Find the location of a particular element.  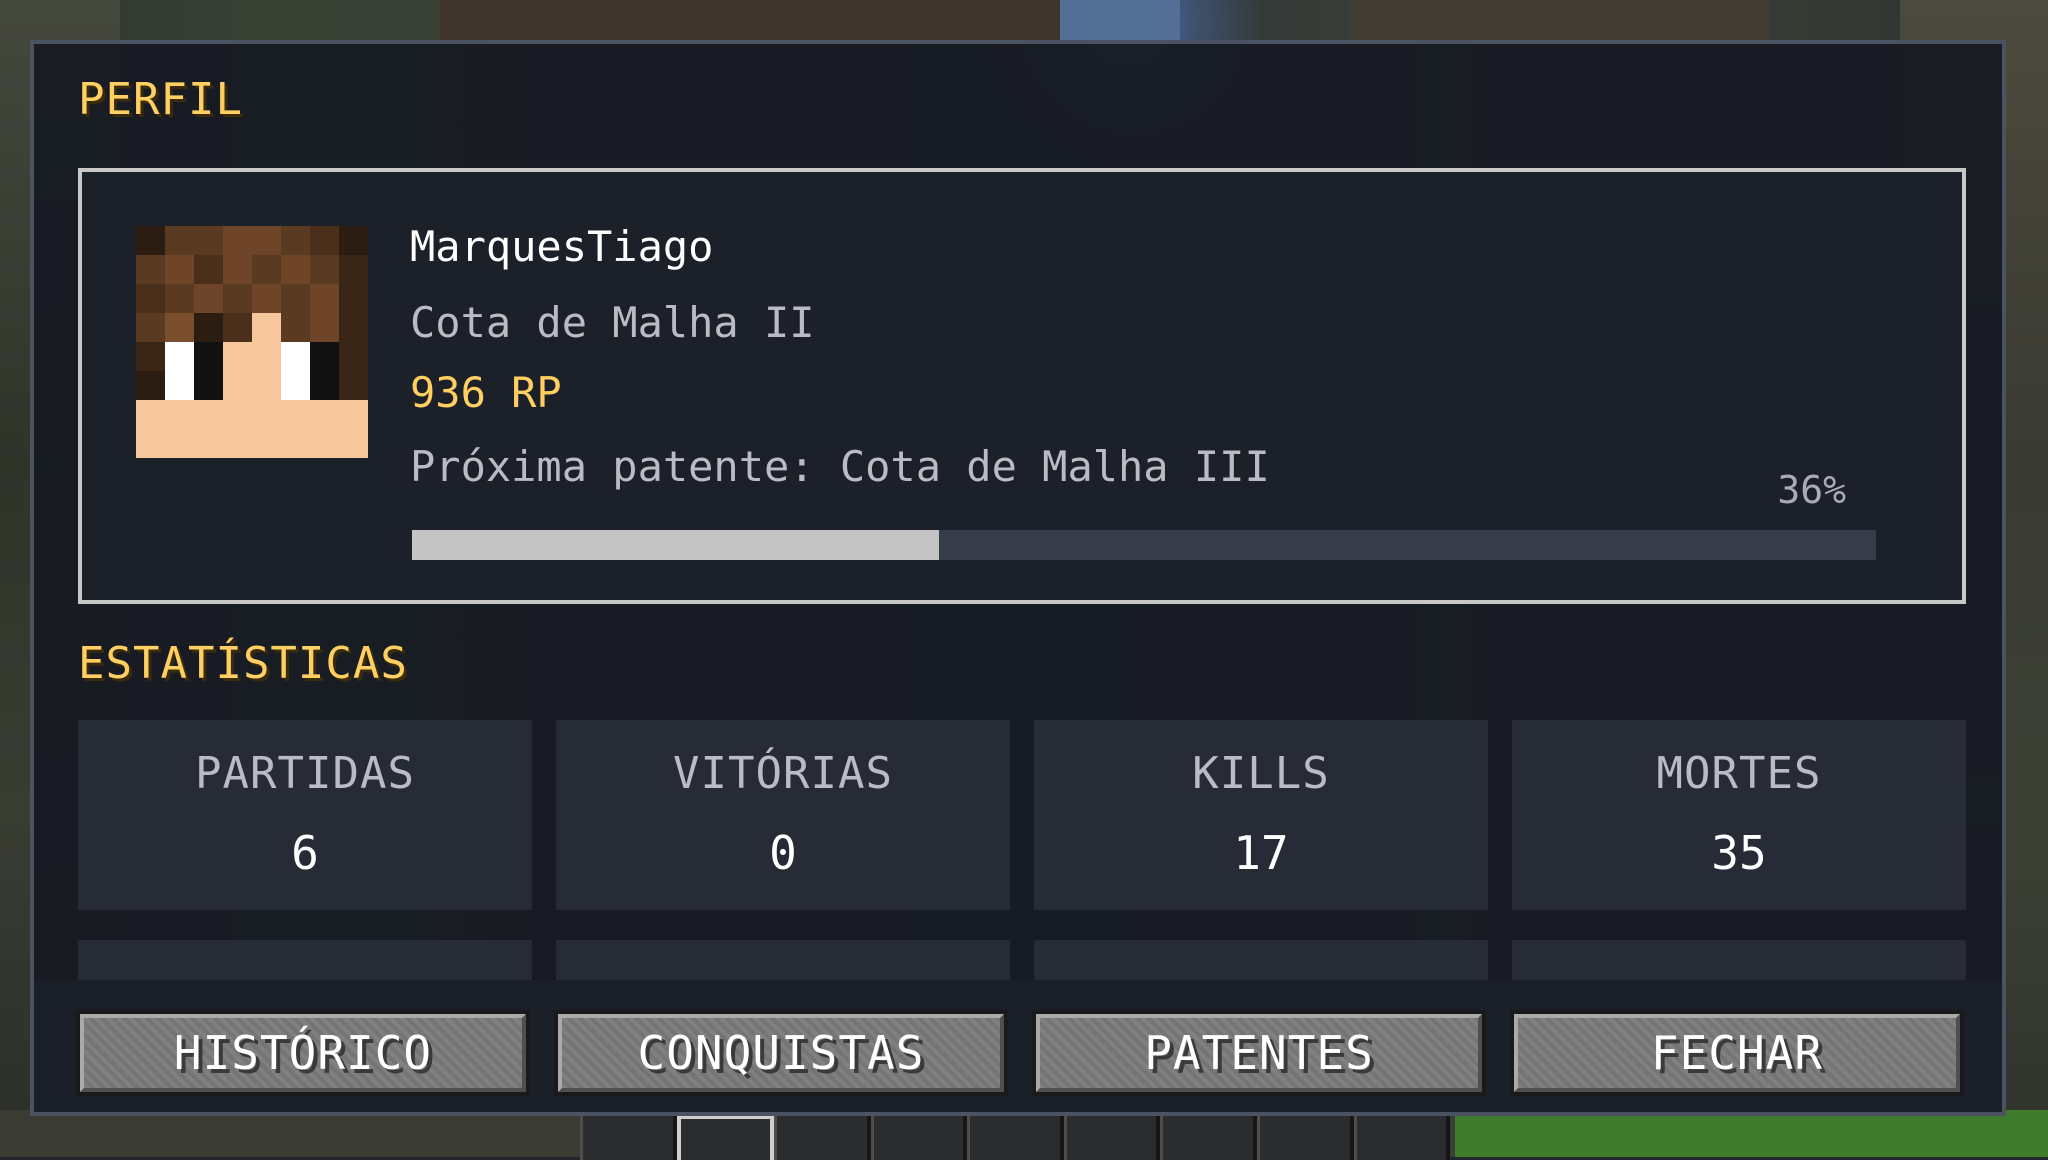

ranks-button: PATENTES is located at coordinates (1259, 1053).